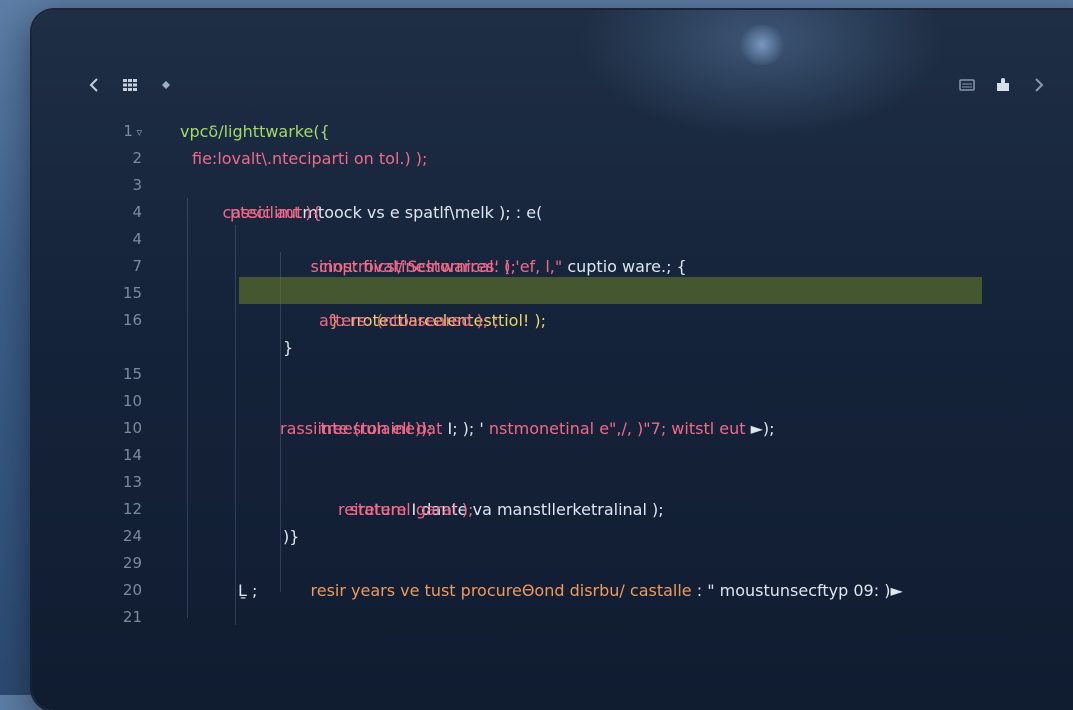 The image size is (1073, 710). What do you see at coordinates (288, 347) in the screenshot?
I see `code-line: }` at bounding box center [288, 347].